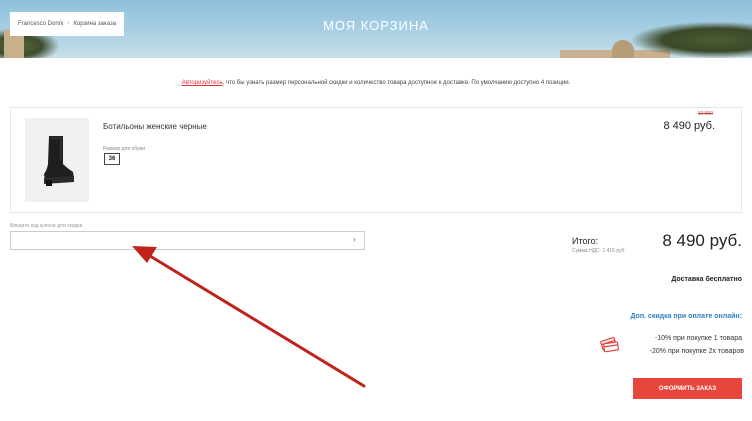 This screenshot has height=421, width=752. Describe the element at coordinates (686, 316) in the screenshot. I see `promo-title: Доп. скидка при оплате онлайн:` at that location.